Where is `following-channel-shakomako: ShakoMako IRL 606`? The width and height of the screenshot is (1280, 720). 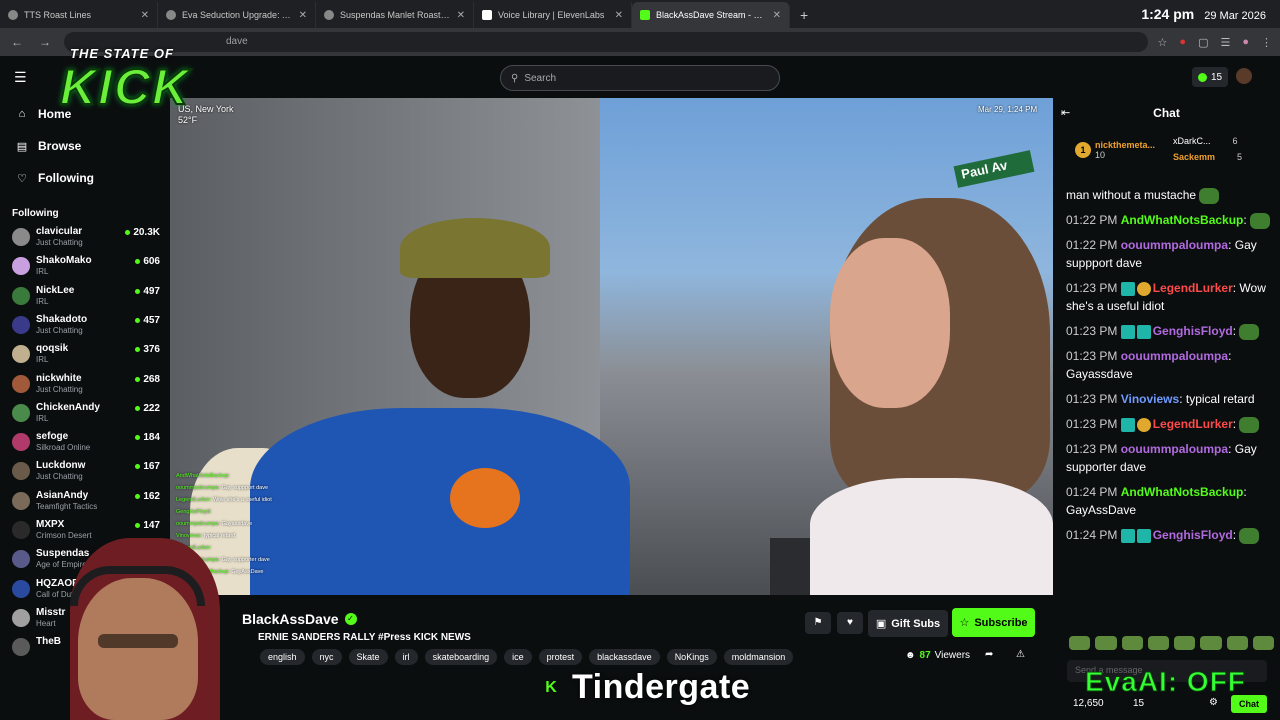
following-channel-shakomako: ShakoMako IRL 606 is located at coordinates (87, 268).